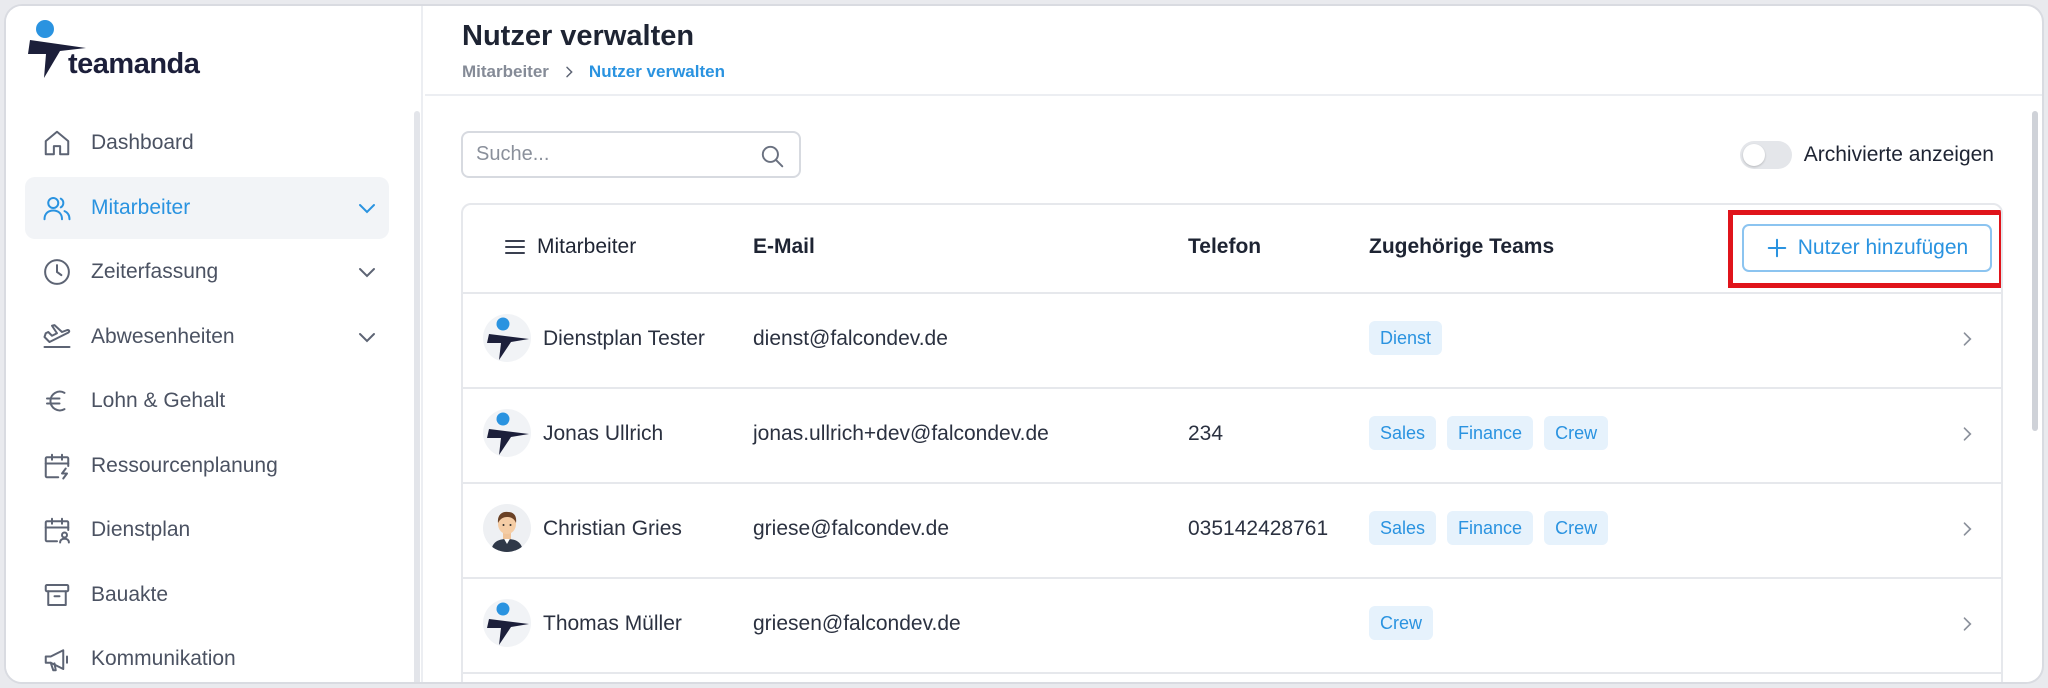 The height and width of the screenshot is (688, 2048). I want to click on sidebar-item-zeiterfassung: Zeiterfassung, so click(207, 272).